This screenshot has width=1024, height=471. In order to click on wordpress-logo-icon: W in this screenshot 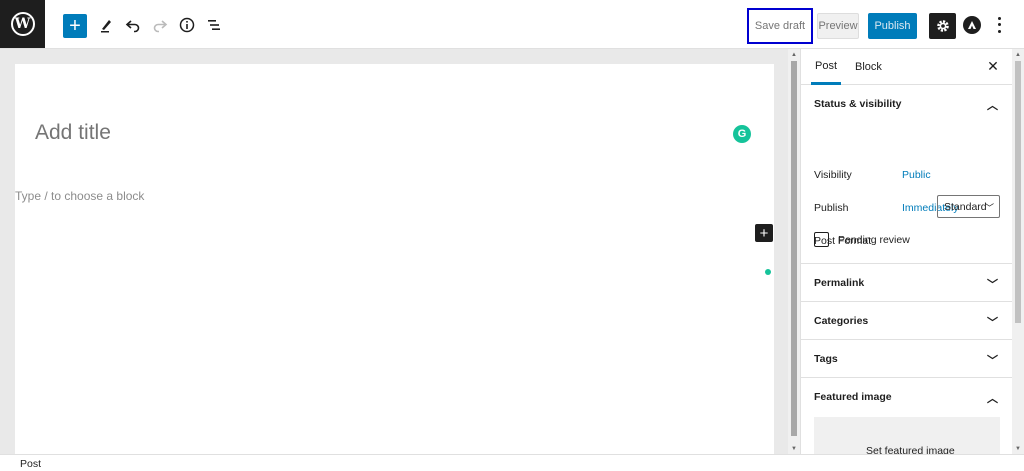, I will do `click(22, 24)`.